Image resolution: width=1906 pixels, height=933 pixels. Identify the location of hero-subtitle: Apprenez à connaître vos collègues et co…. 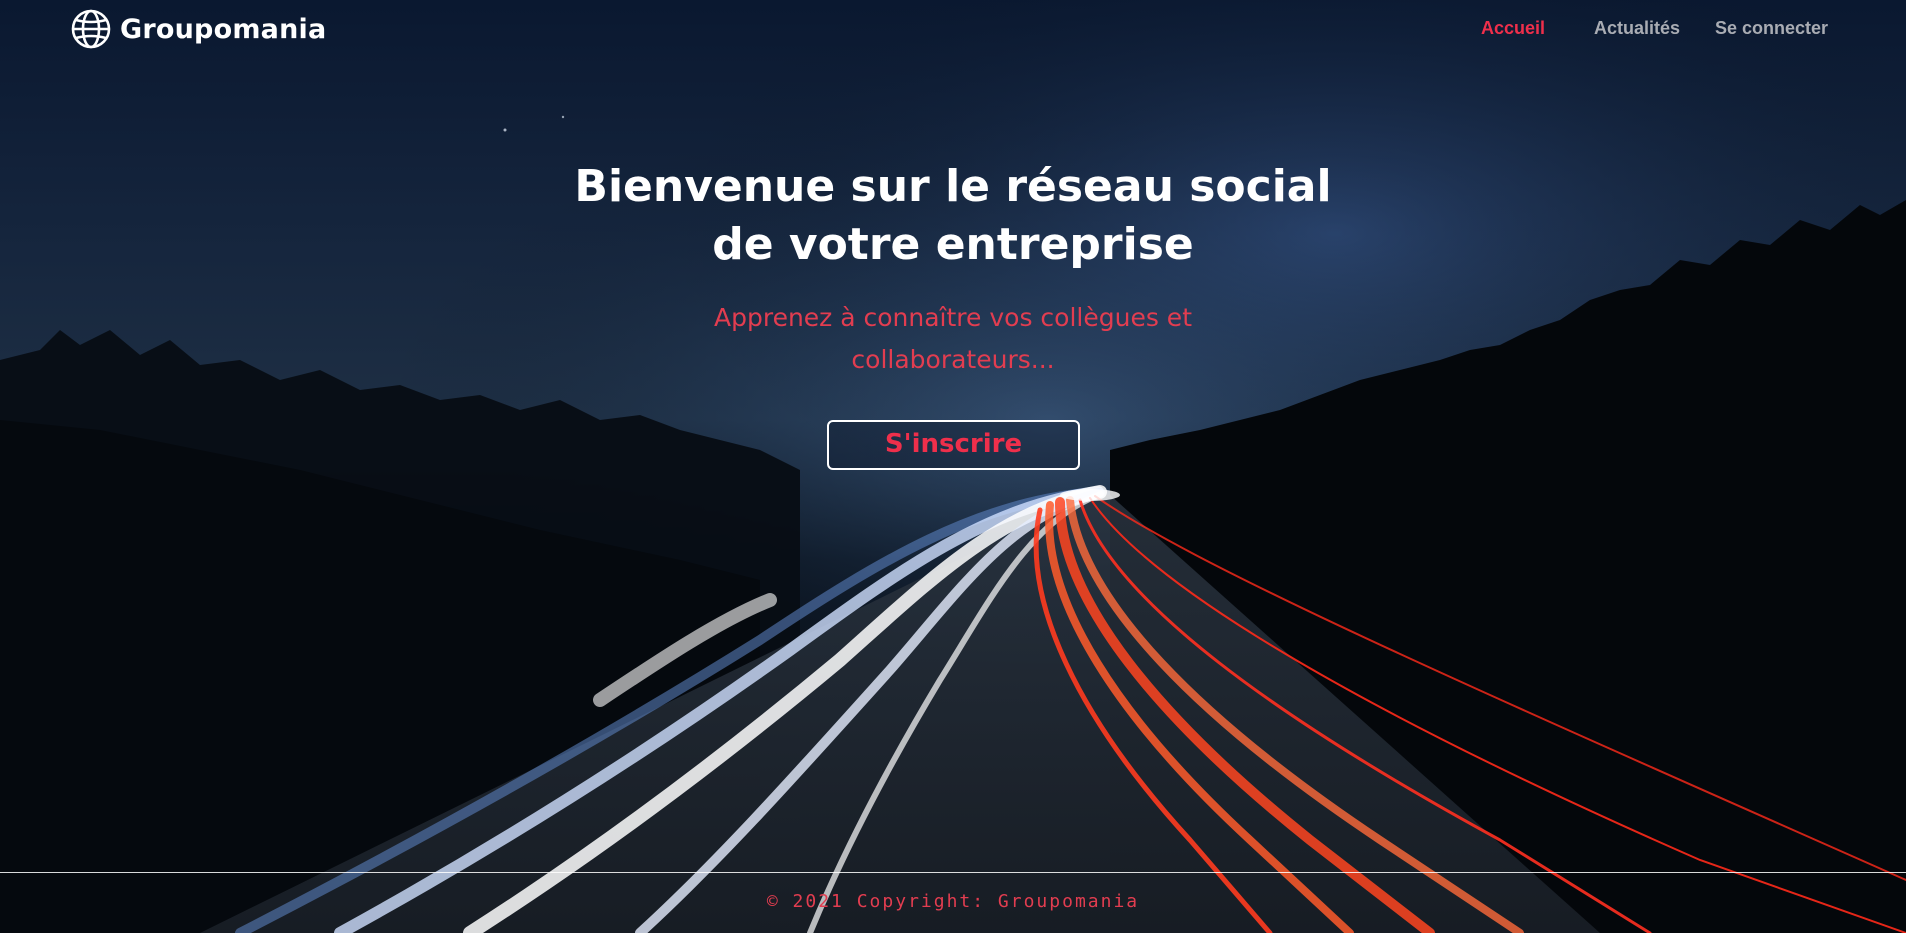
(953, 339).